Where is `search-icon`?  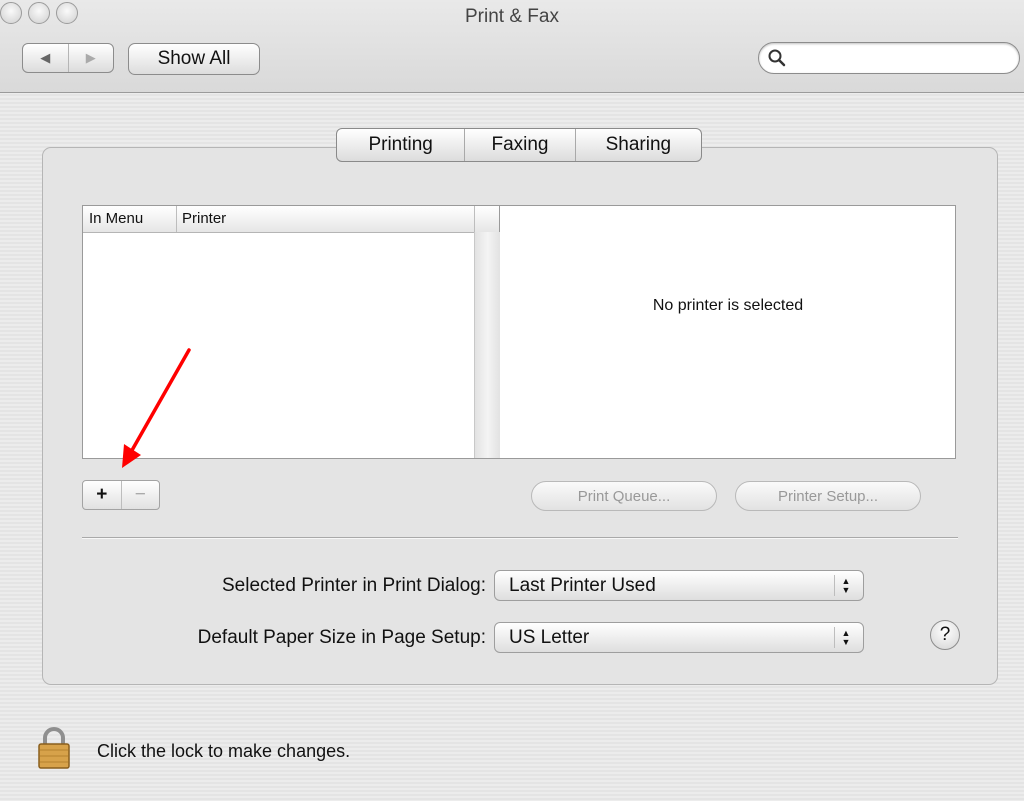 search-icon is located at coordinates (777, 58).